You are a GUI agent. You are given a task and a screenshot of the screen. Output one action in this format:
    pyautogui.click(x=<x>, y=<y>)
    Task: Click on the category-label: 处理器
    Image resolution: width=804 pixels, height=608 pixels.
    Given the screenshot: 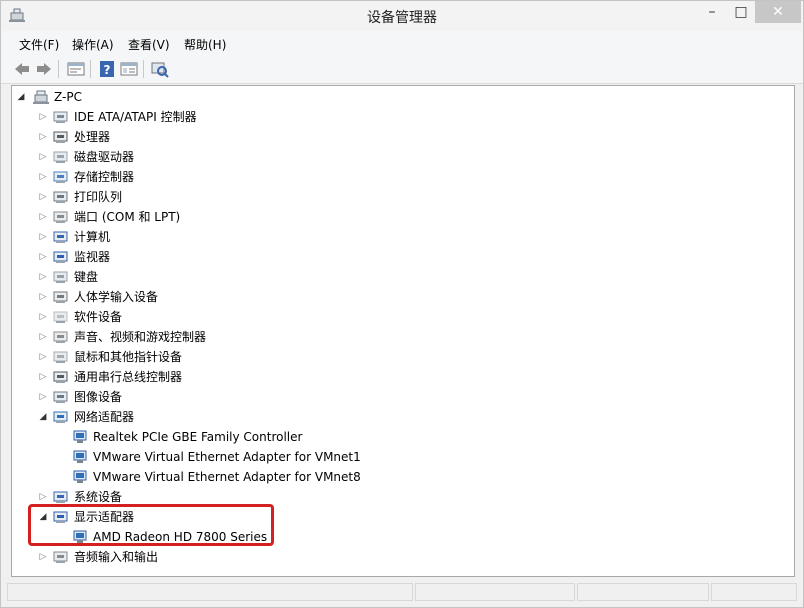 What is the action you would take?
    pyautogui.click(x=92, y=137)
    